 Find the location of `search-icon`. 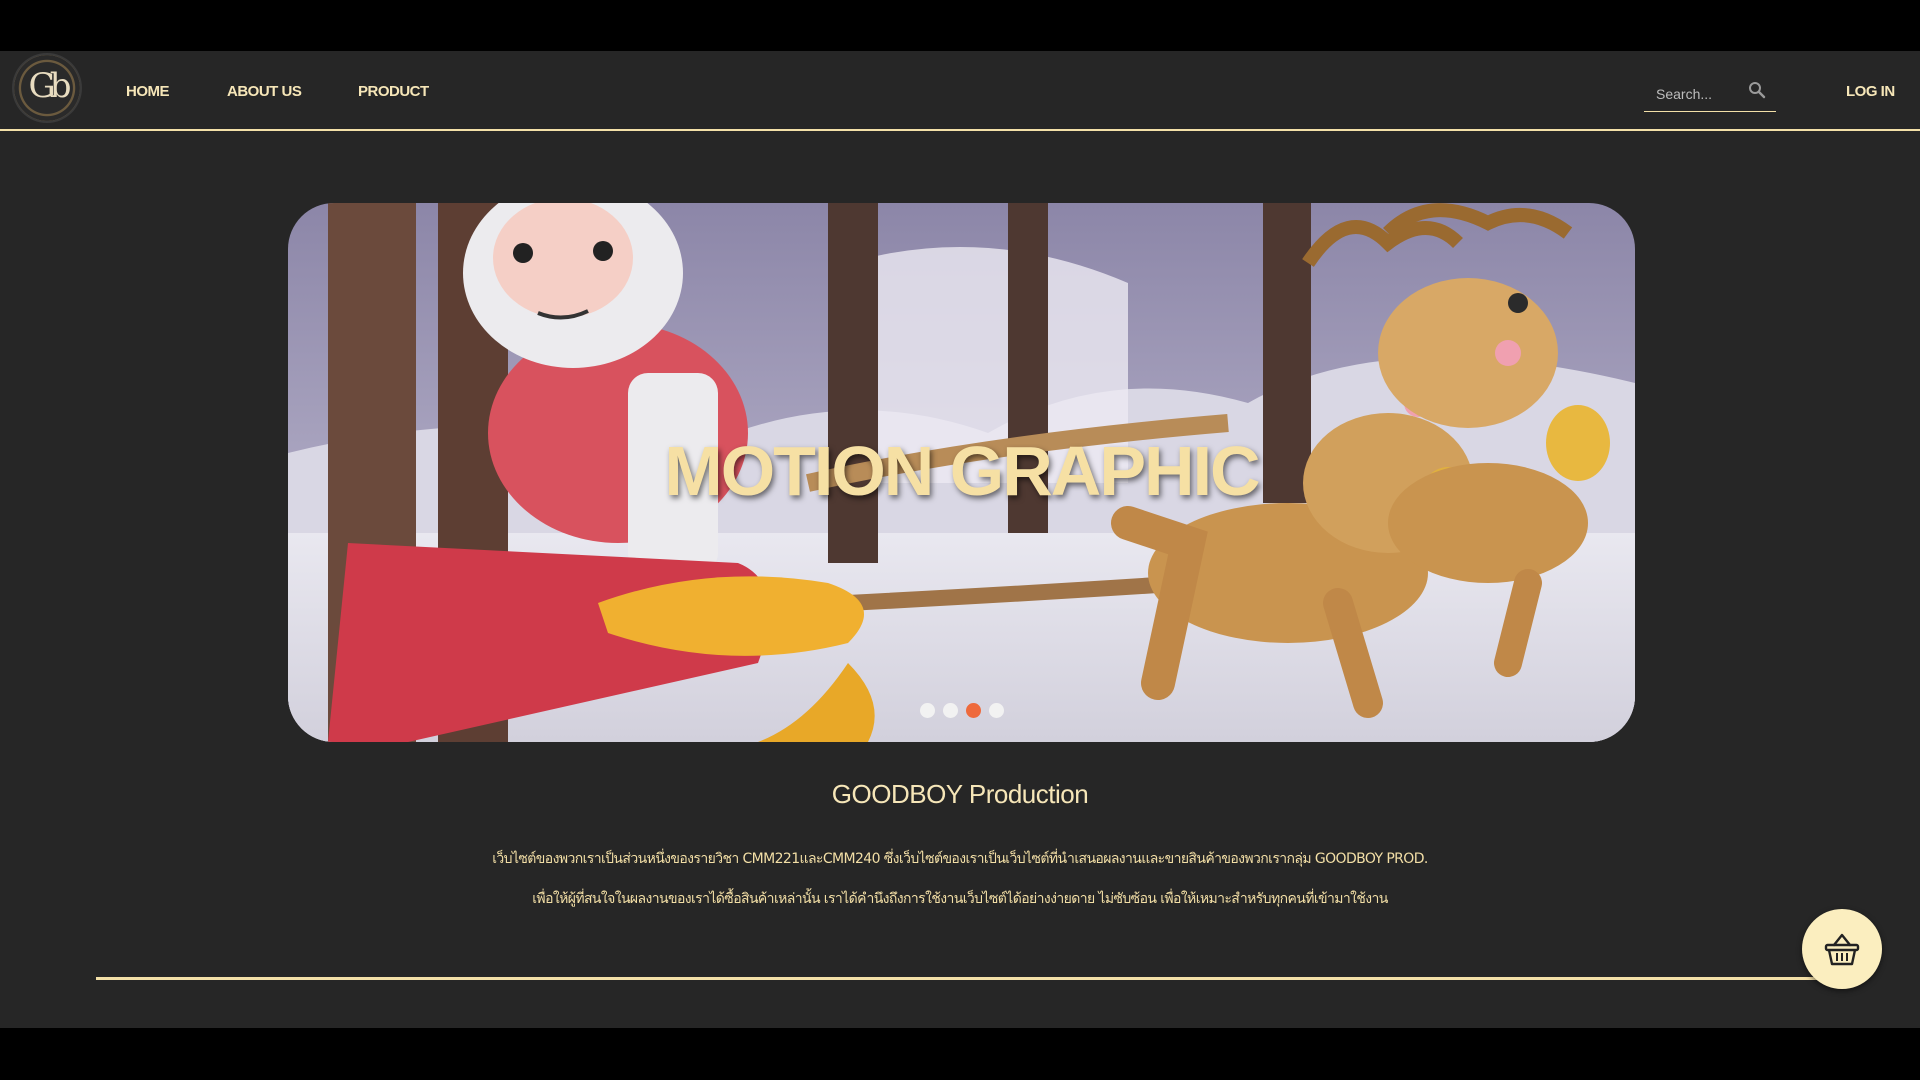

search-icon is located at coordinates (1757, 90).